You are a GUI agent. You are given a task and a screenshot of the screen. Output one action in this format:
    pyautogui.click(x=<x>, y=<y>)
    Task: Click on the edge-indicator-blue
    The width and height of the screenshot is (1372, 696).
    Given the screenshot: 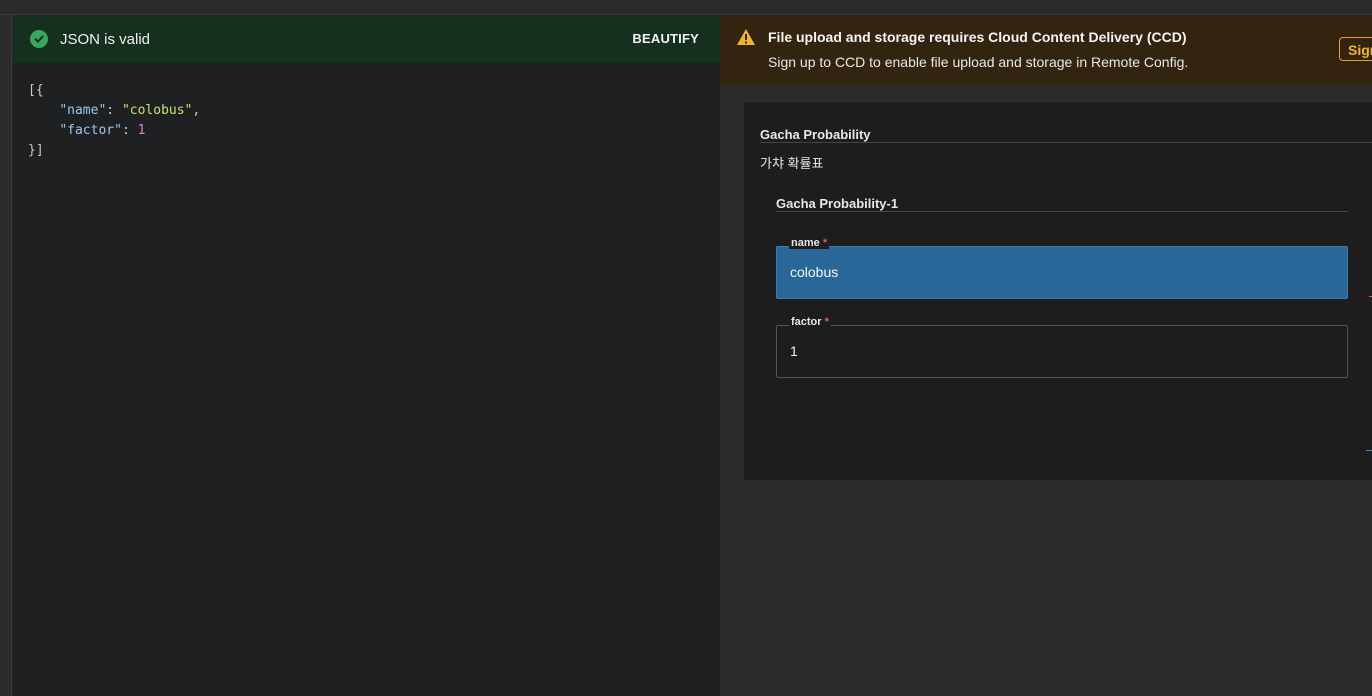 What is the action you would take?
    pyautogui.click(x=1369, y=450)
    